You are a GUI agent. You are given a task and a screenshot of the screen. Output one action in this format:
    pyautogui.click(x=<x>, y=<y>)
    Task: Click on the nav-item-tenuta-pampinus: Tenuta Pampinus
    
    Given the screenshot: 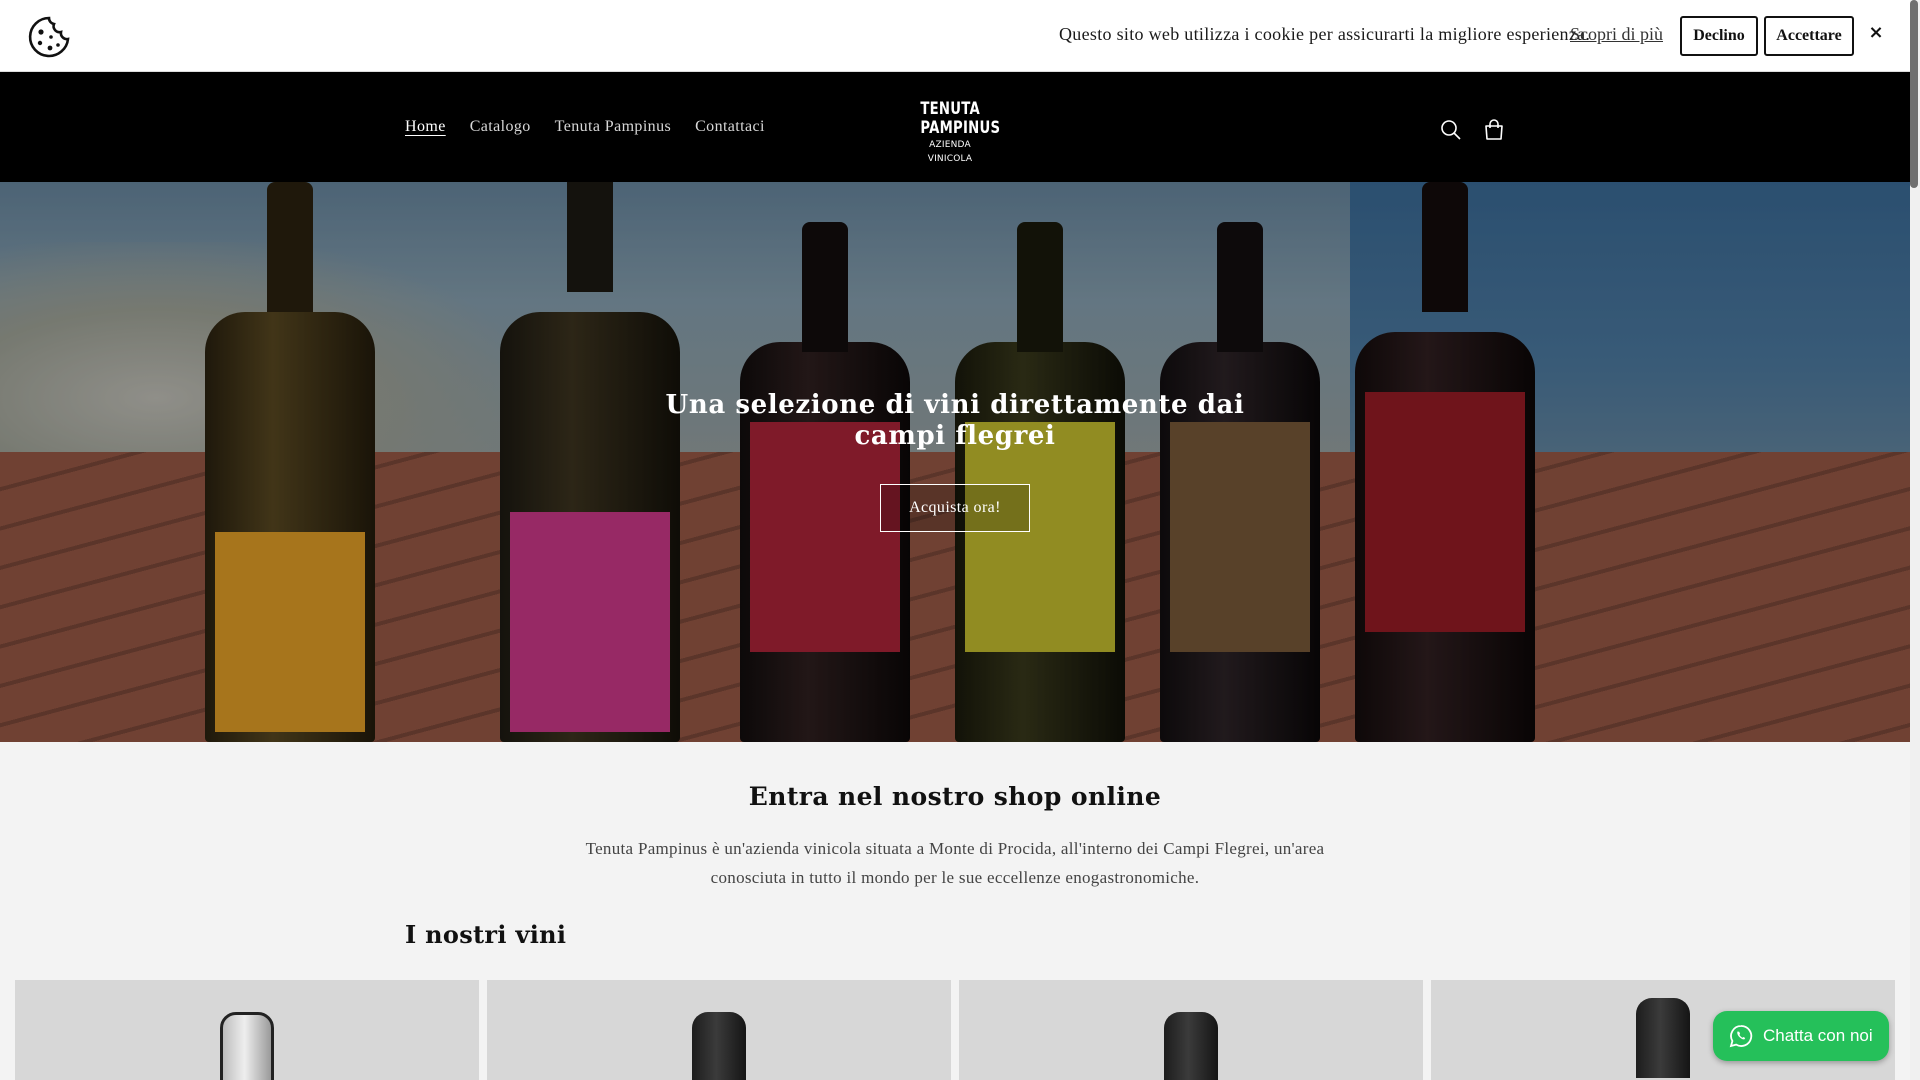 What is the action you would take?
    pyautogui.click(x=613, y=127)
    